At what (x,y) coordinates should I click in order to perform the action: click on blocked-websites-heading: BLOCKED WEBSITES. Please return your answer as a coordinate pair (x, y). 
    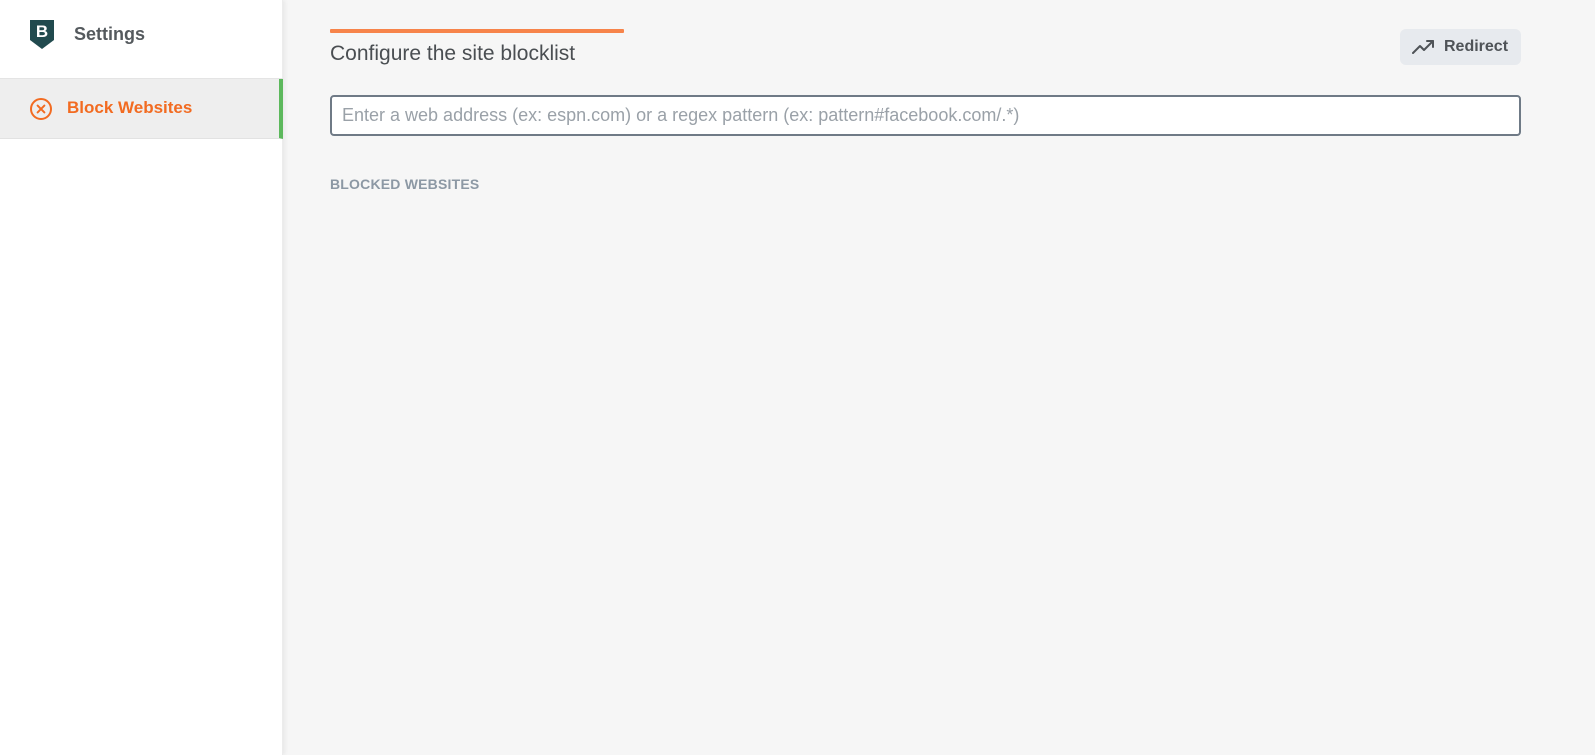
    Looking at the image, I should click on (405, 184).